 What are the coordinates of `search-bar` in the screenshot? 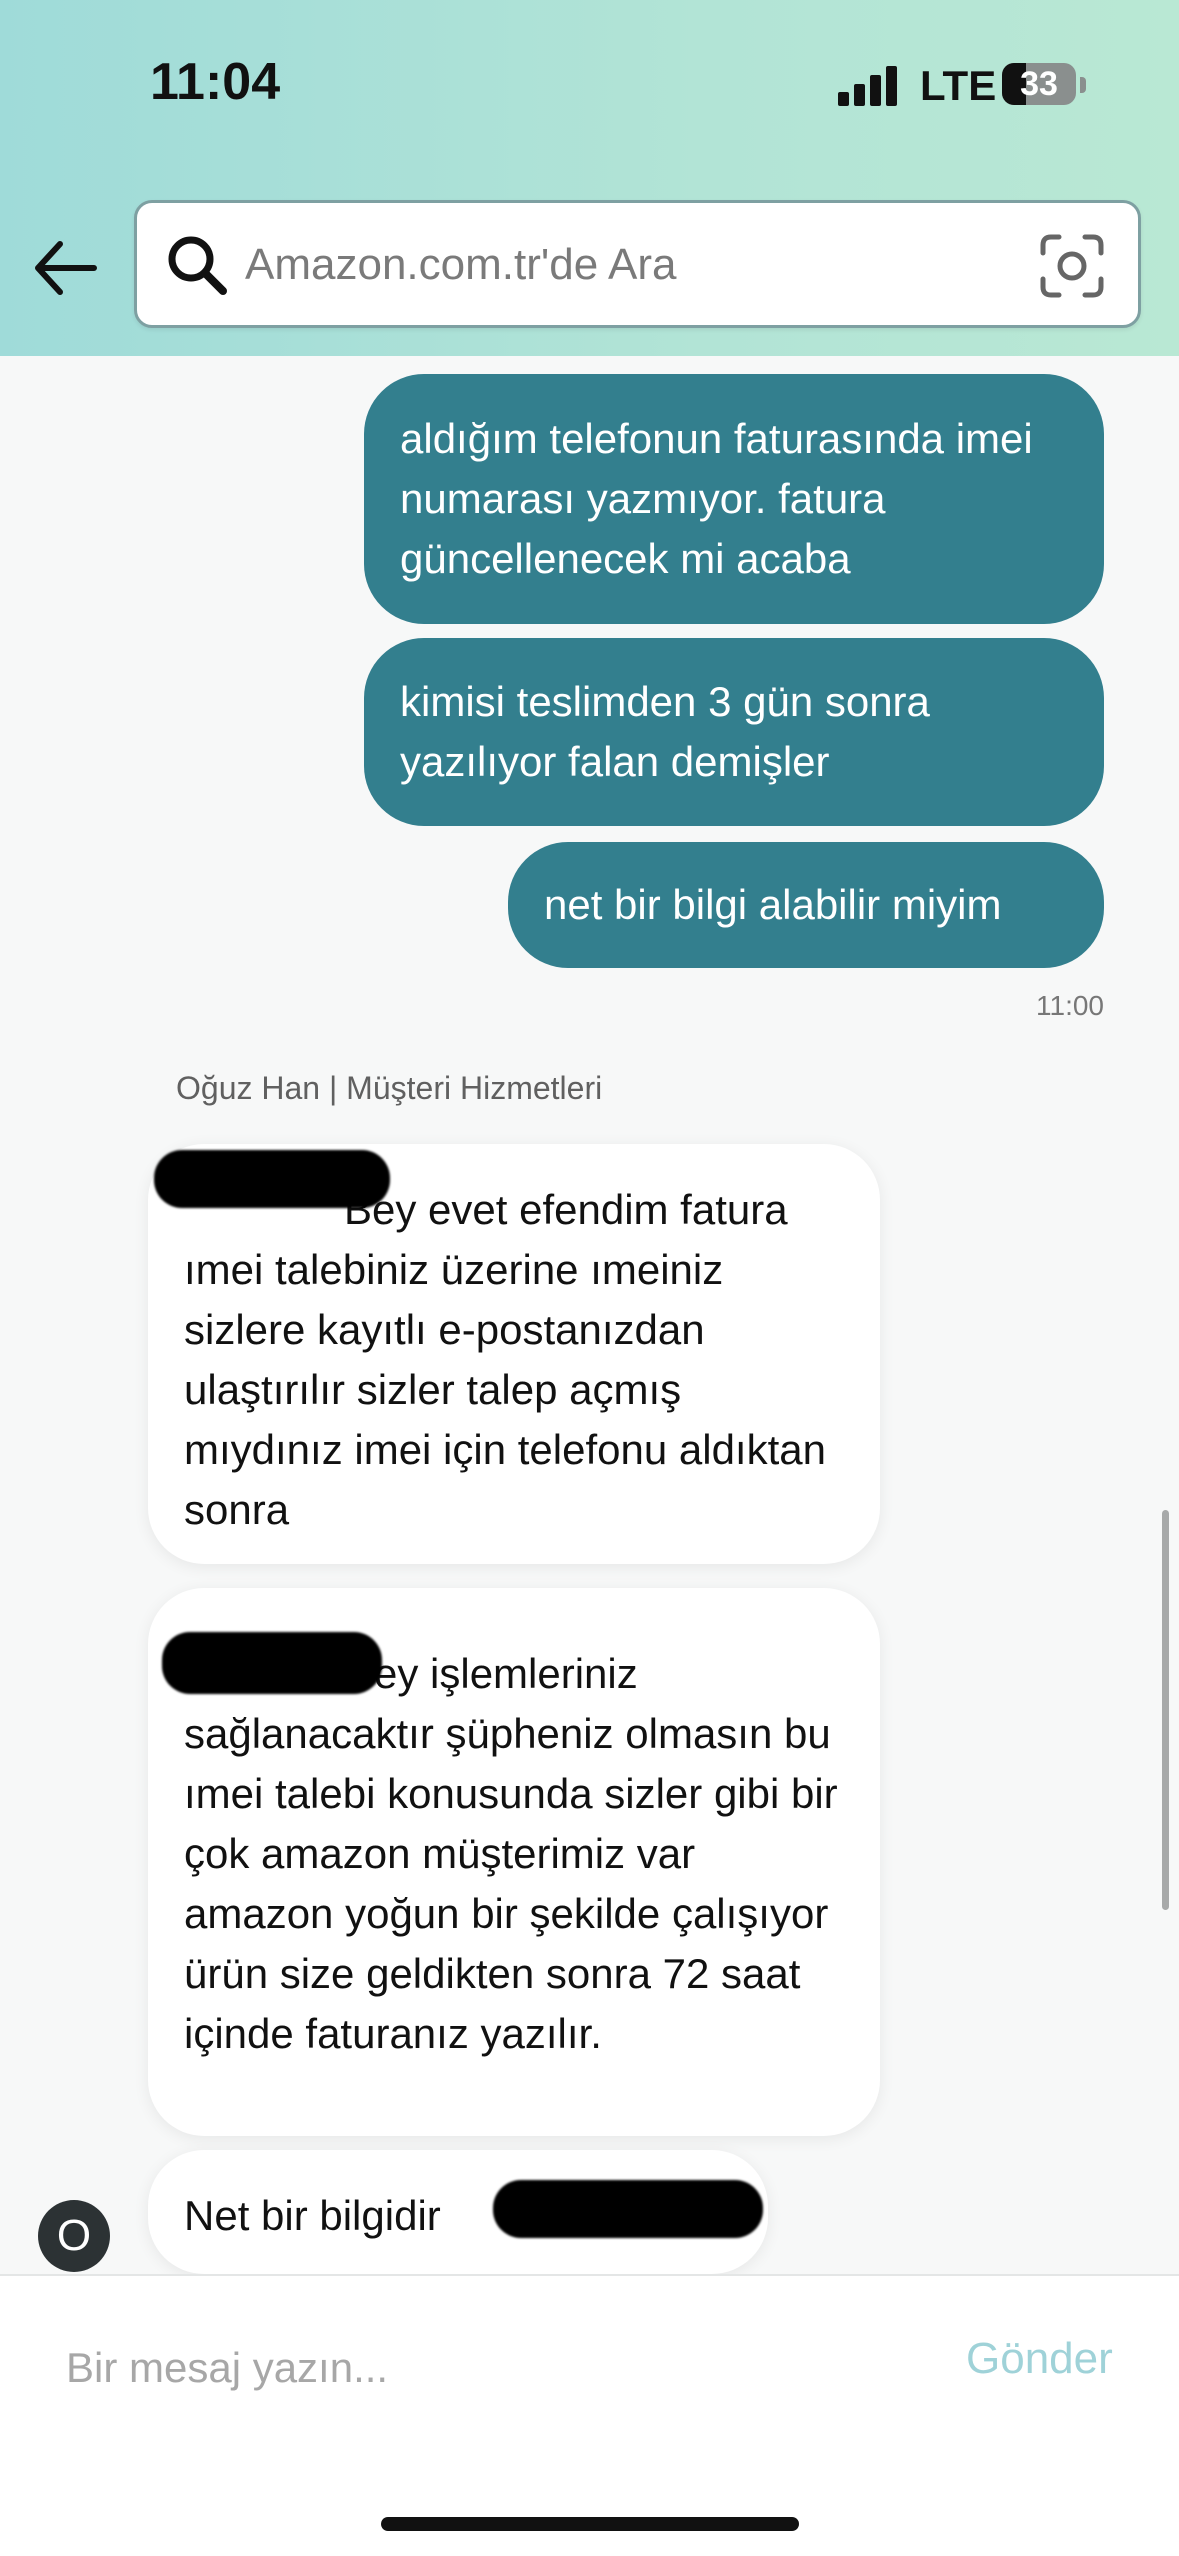 It's located at (637, 264).